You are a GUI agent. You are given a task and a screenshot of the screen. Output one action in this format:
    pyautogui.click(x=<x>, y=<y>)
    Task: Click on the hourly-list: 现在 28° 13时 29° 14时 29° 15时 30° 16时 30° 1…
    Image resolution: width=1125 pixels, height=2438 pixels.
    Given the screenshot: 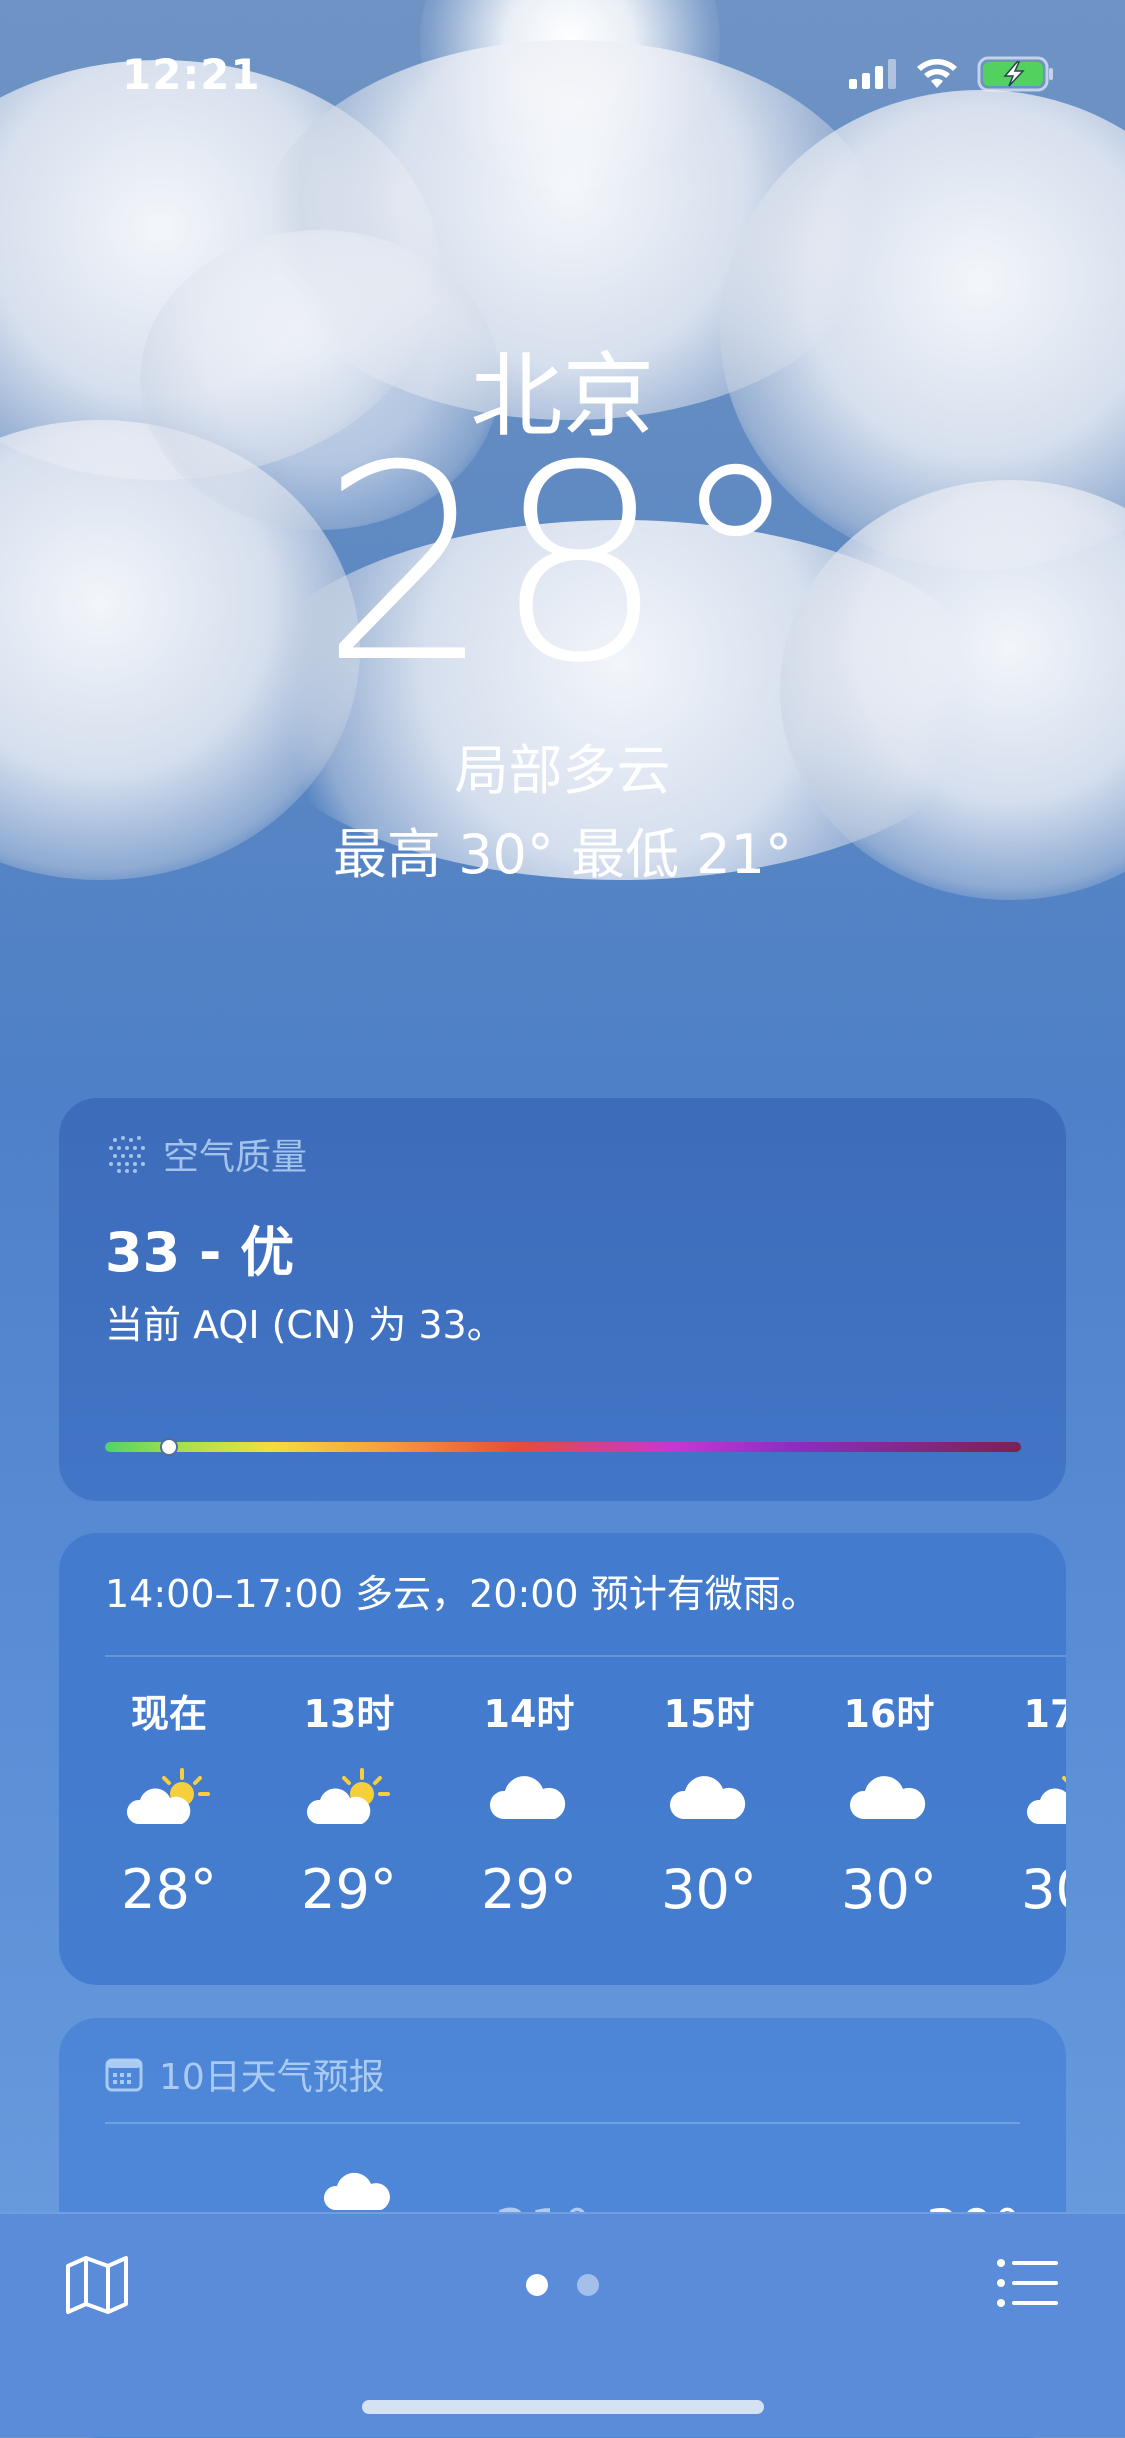 What is the action you would take?
    pyautogui.click(x=562, y=1833)
    